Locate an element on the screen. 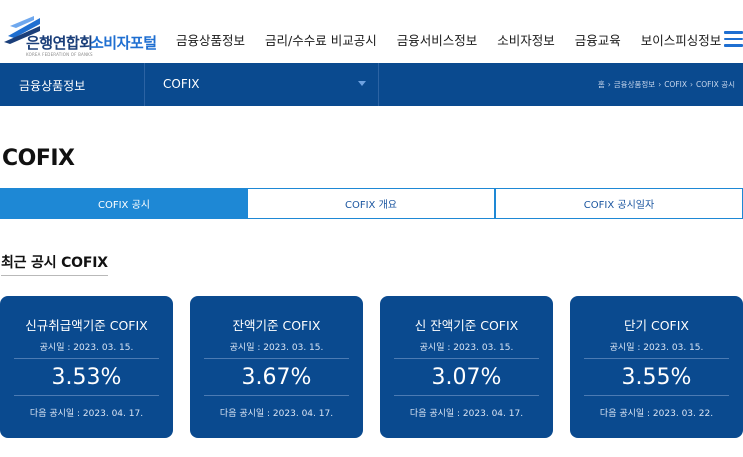 This screenshot has height=457, width=743. category-menu: 금융상품정보 is located at coordinates (72, 84).